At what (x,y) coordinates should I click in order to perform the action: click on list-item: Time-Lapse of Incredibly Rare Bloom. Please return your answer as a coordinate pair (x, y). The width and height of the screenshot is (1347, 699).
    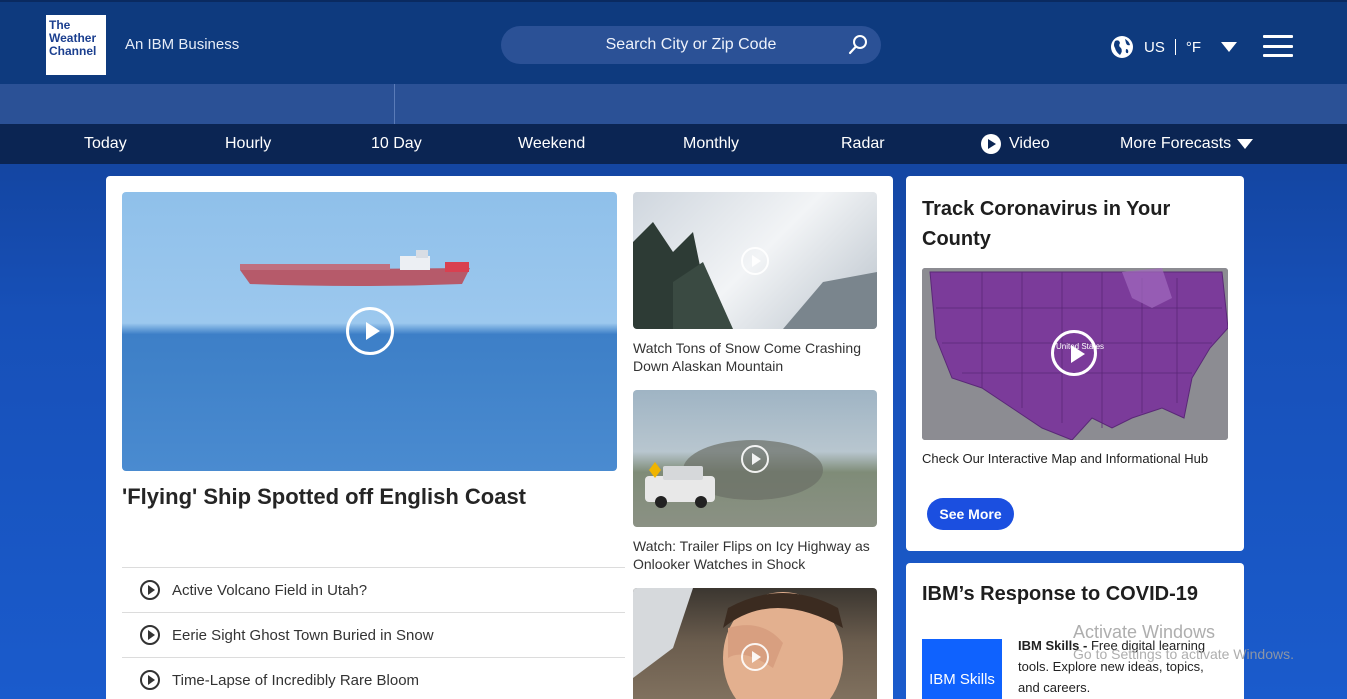
    Looking at the image, I should click on (373, 678).